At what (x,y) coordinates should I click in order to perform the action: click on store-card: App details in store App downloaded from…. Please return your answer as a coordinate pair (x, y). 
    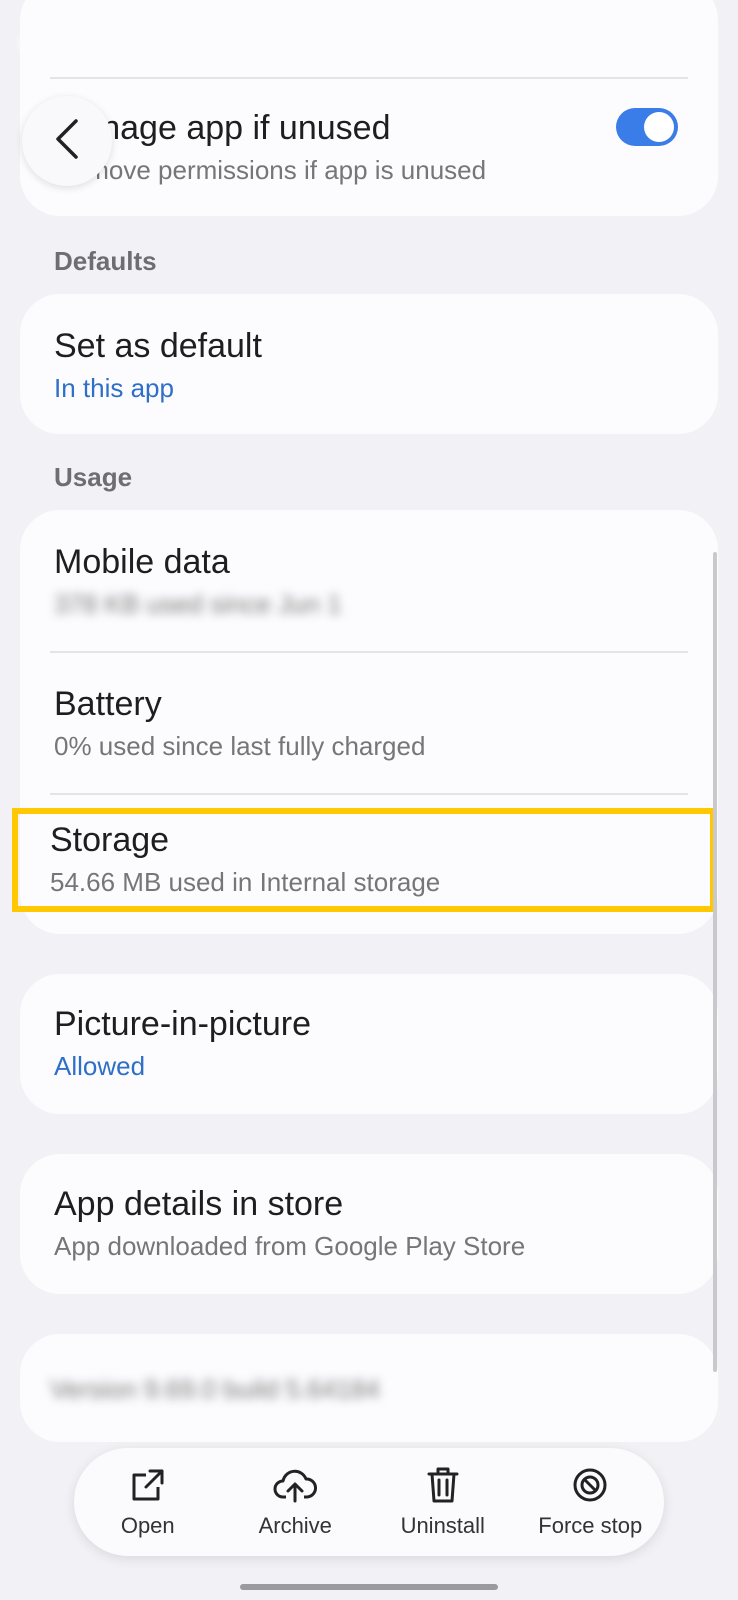
    Looking at the image, I should click on (369, 1224).